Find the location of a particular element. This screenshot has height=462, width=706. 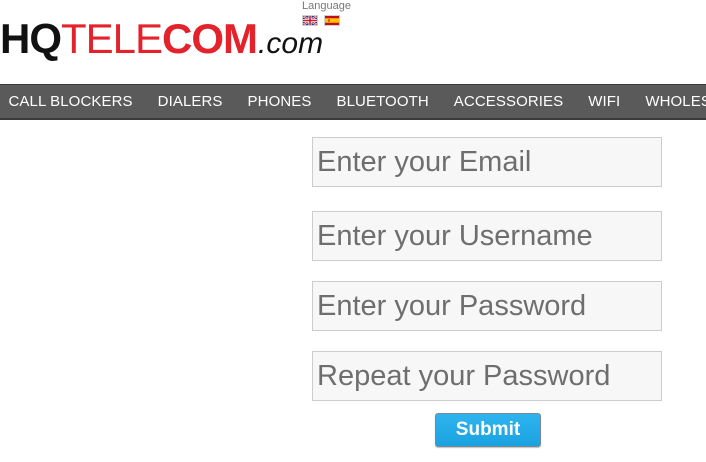

logo-tele-text: TELE is located at coordinates (112, 38).